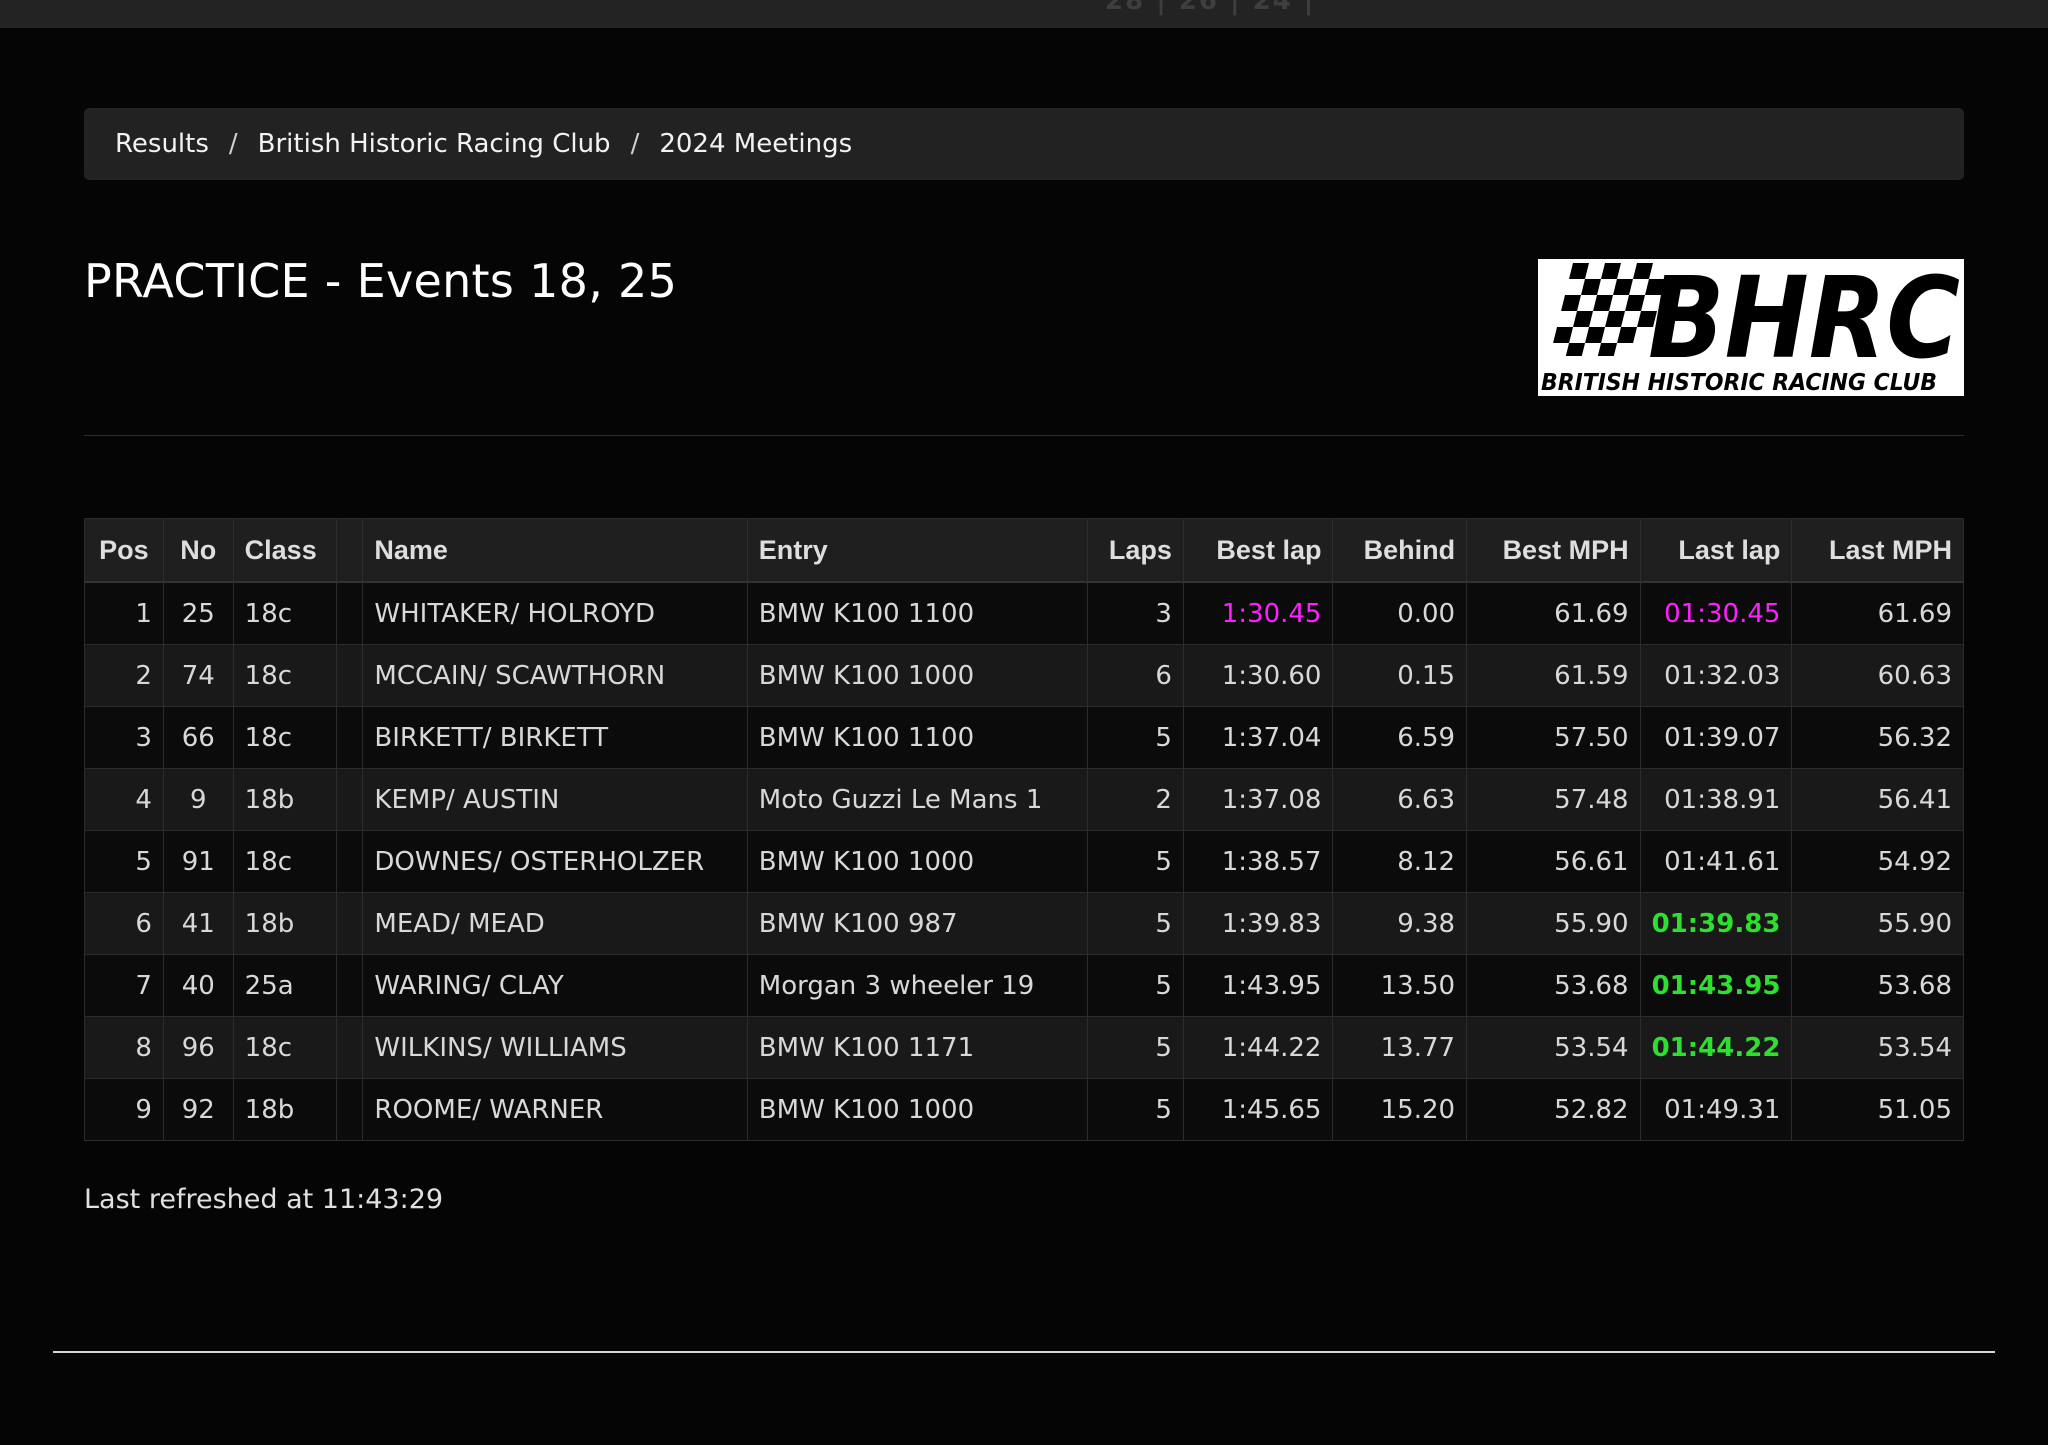  What do you see at coordinates (1877, 1047) in the screenshot?
I see `cell-last-mph: 53.54` at bounding box center [1877, 1047].